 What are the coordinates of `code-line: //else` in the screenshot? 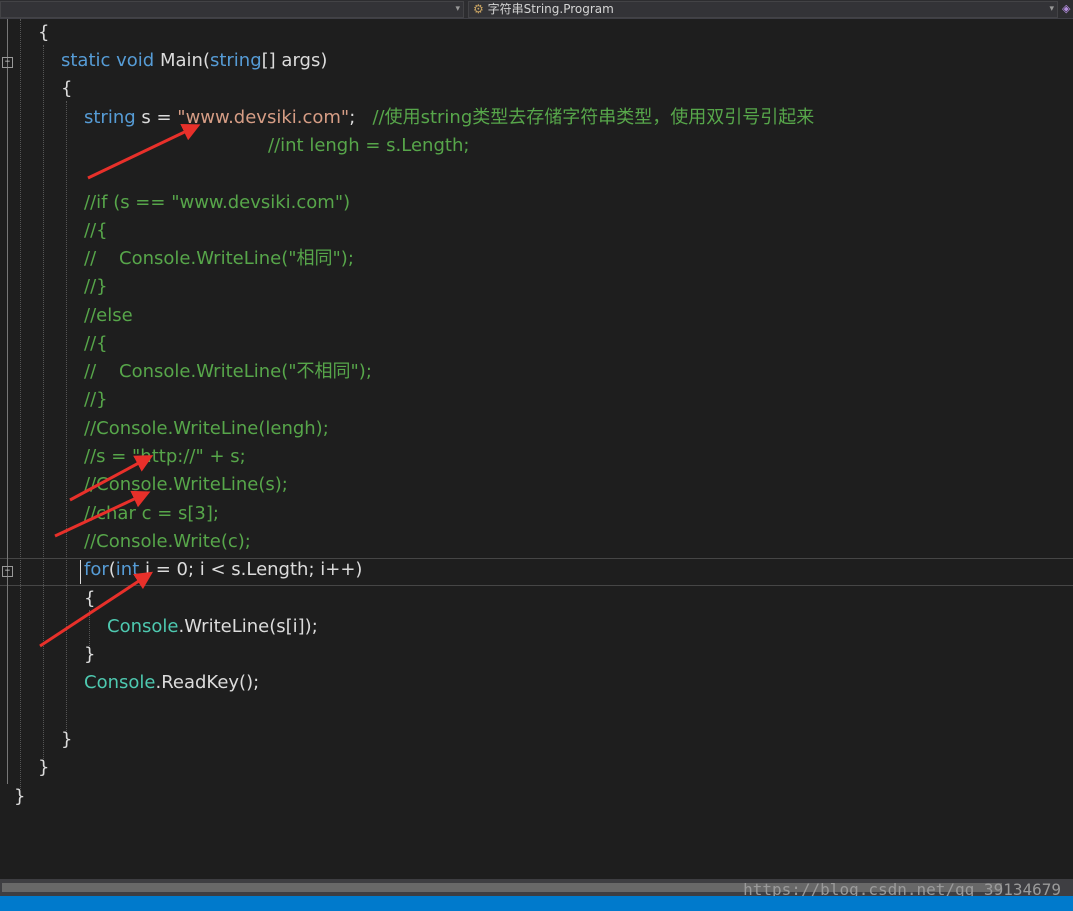 It's located at (108, 315).